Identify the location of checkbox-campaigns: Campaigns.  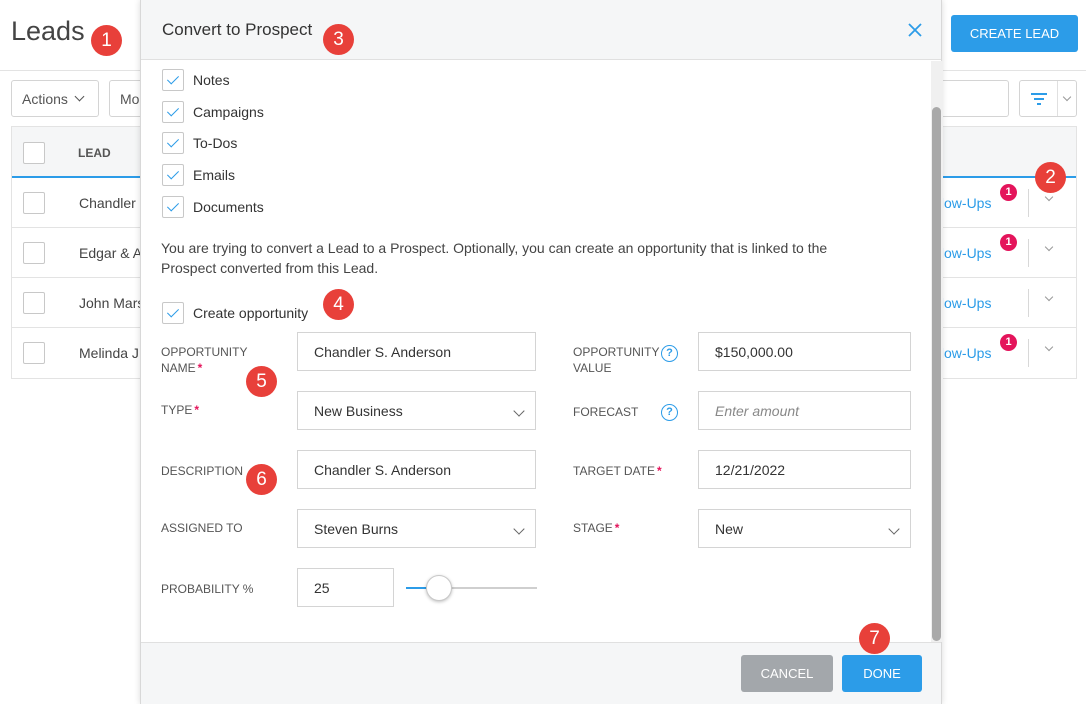
(213, 112).